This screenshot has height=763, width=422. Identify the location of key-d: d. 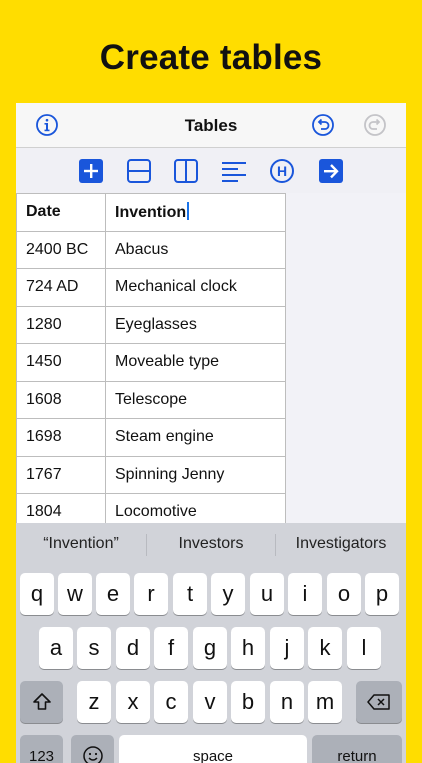
(133, 648).